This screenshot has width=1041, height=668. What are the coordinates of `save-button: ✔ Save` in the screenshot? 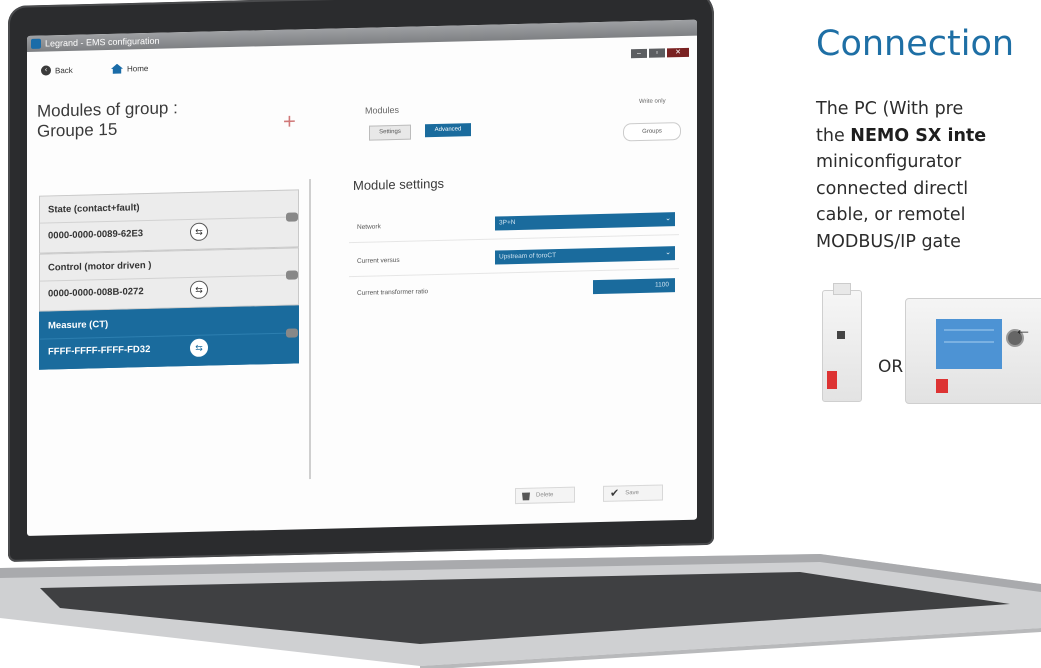 It's located at (633, 493).